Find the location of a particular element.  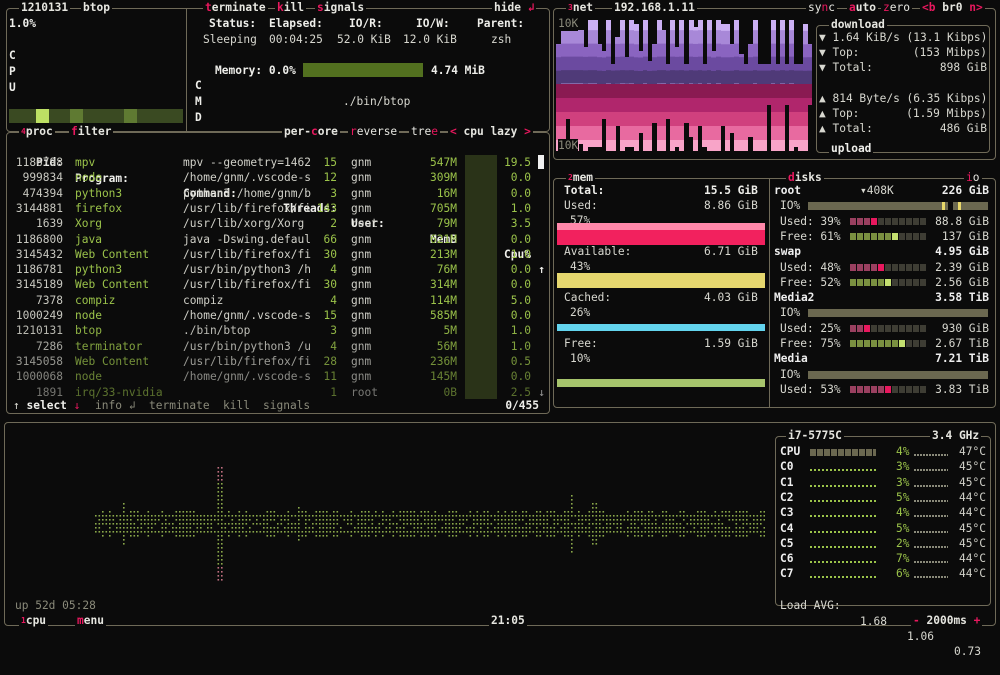

signals-button: signals is located at coordinates (341, 8).